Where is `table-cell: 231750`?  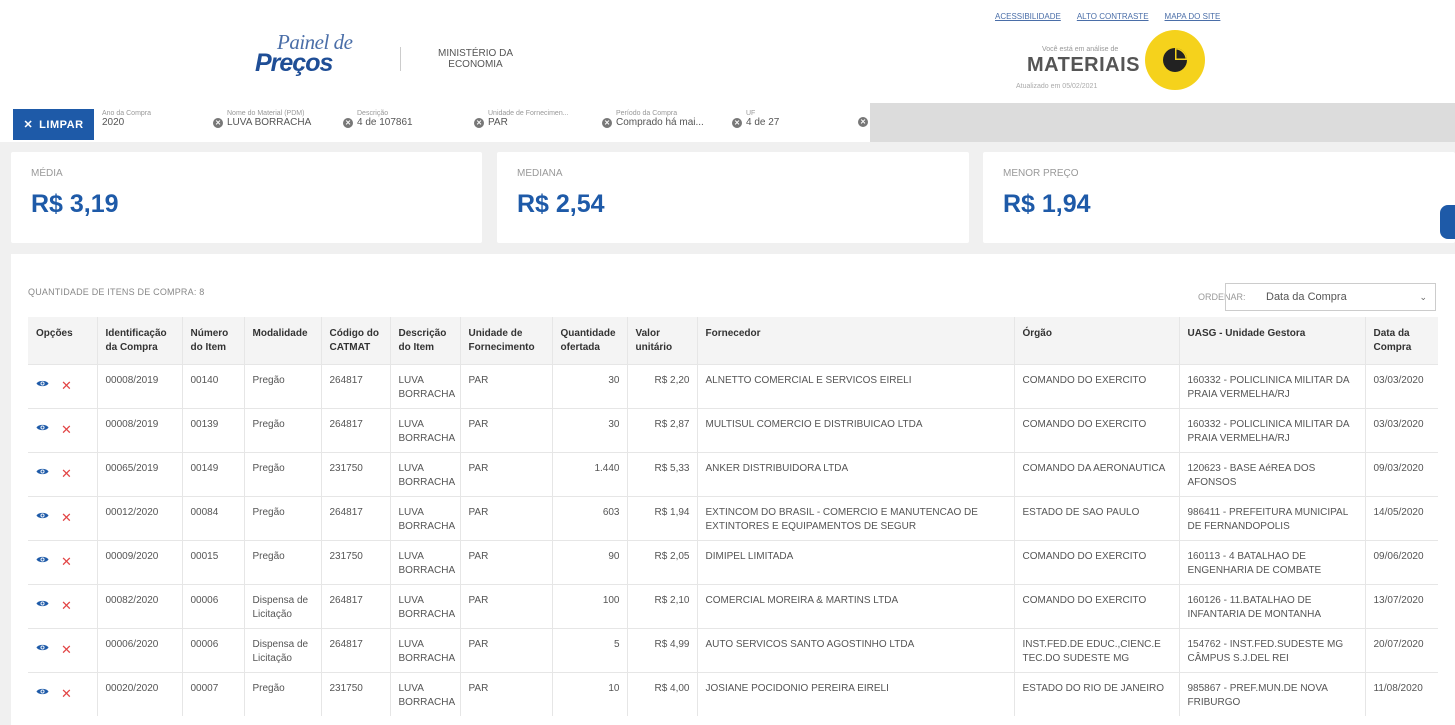 table-cell: 231750 is located at coordinates (356, 561).